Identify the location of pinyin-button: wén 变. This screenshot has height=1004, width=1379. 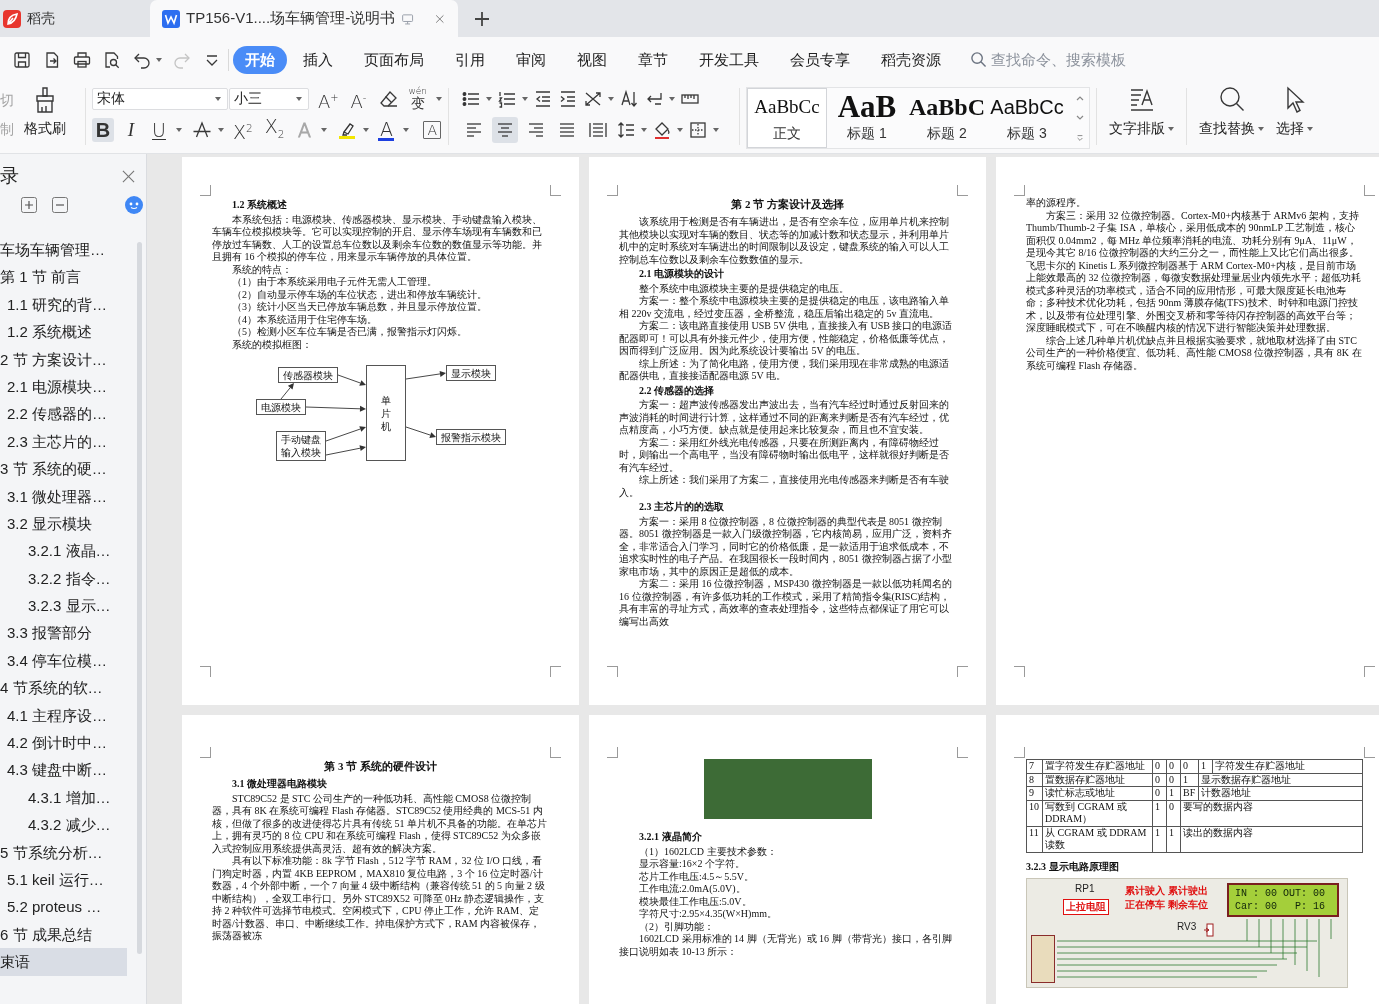
(417, 99).